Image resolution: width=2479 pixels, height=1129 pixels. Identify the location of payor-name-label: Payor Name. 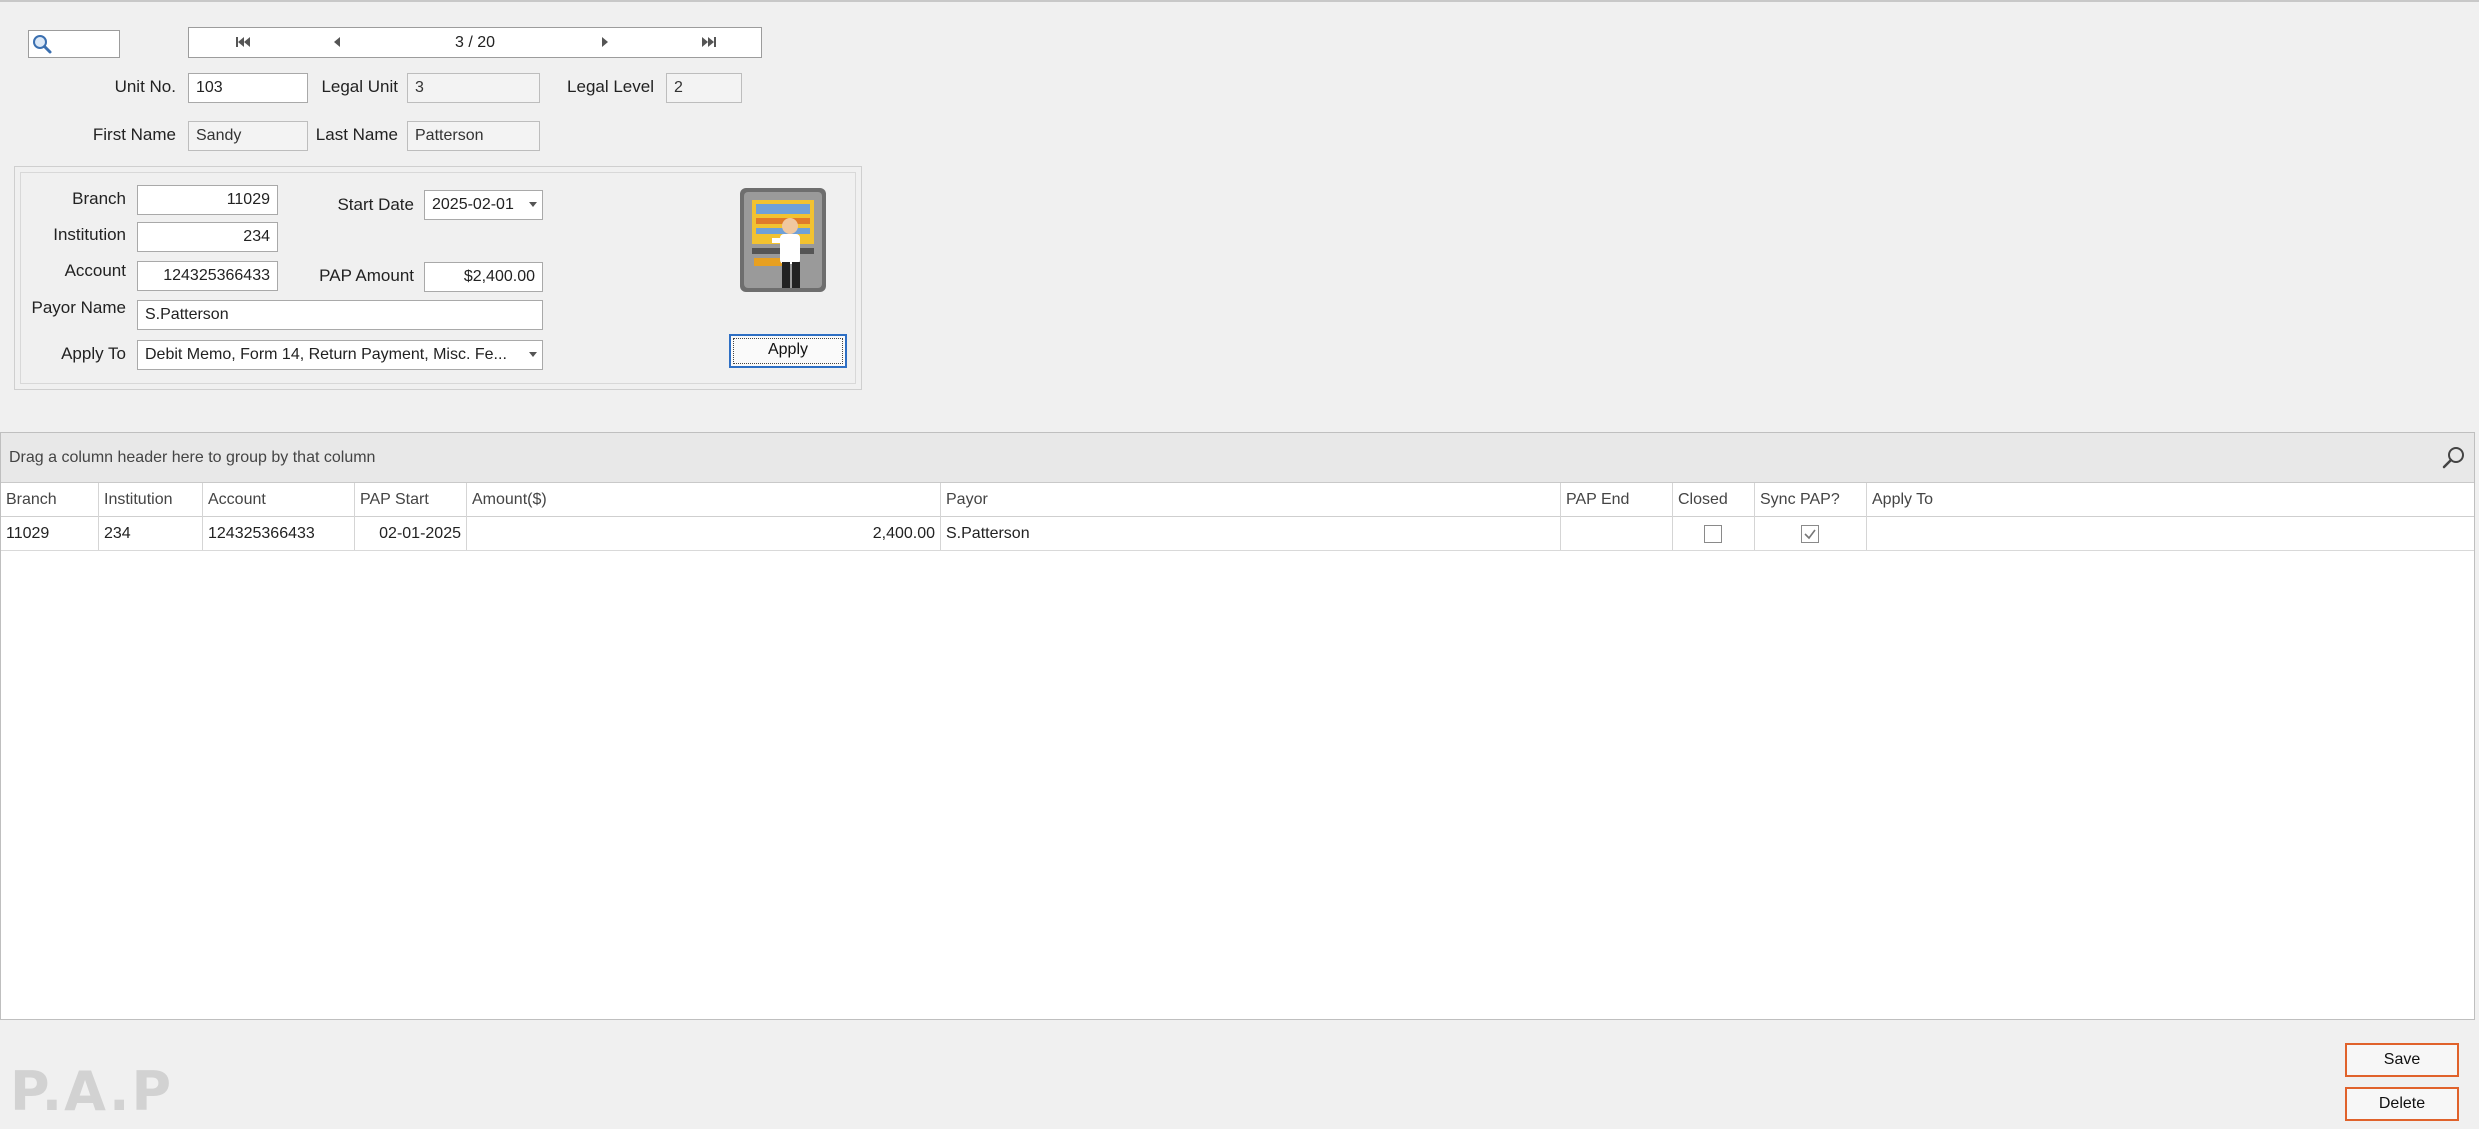
(78, 307).